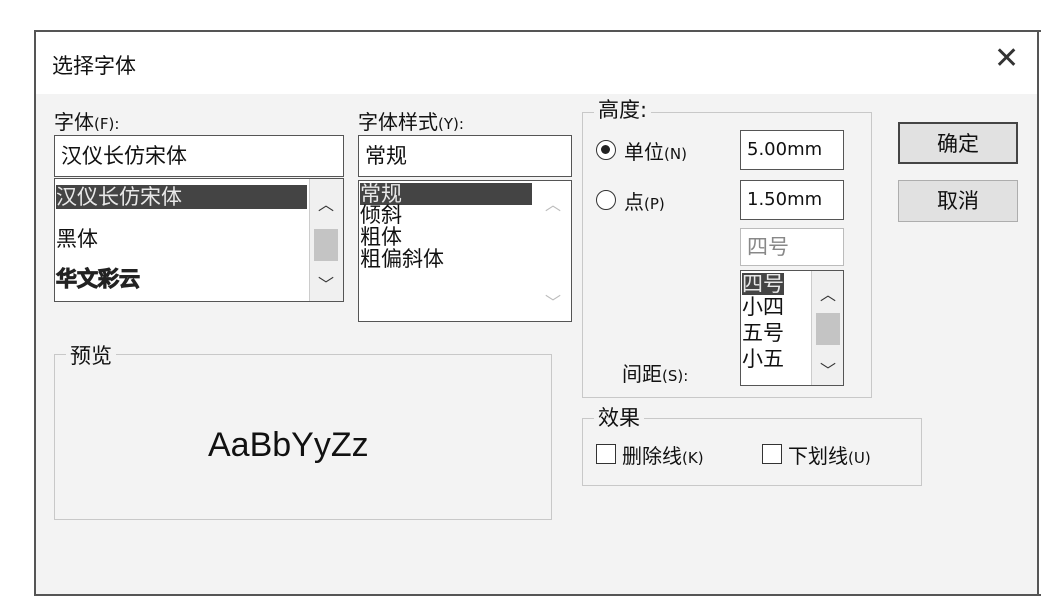  I want to click on font-label: 字体(F):, so click(86, 120).